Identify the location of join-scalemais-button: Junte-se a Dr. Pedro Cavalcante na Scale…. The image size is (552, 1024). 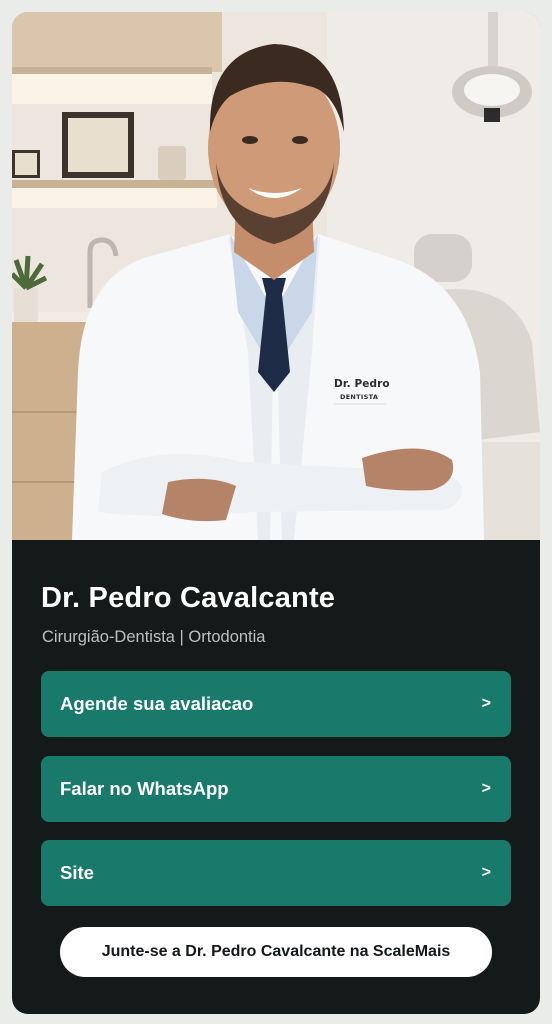
(276, 952).